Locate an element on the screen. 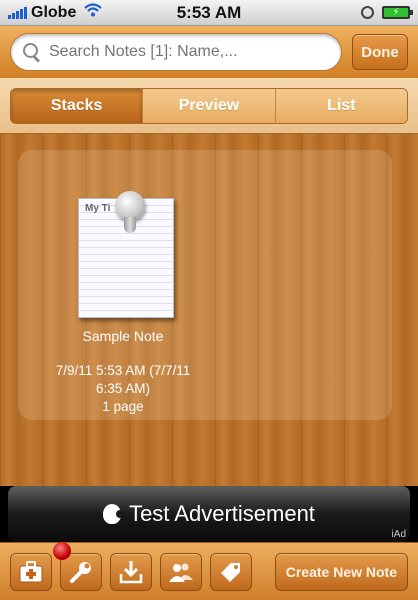 The height and width of the screenshot is (600, 418). tag-button is located at coordinates (231, 571).